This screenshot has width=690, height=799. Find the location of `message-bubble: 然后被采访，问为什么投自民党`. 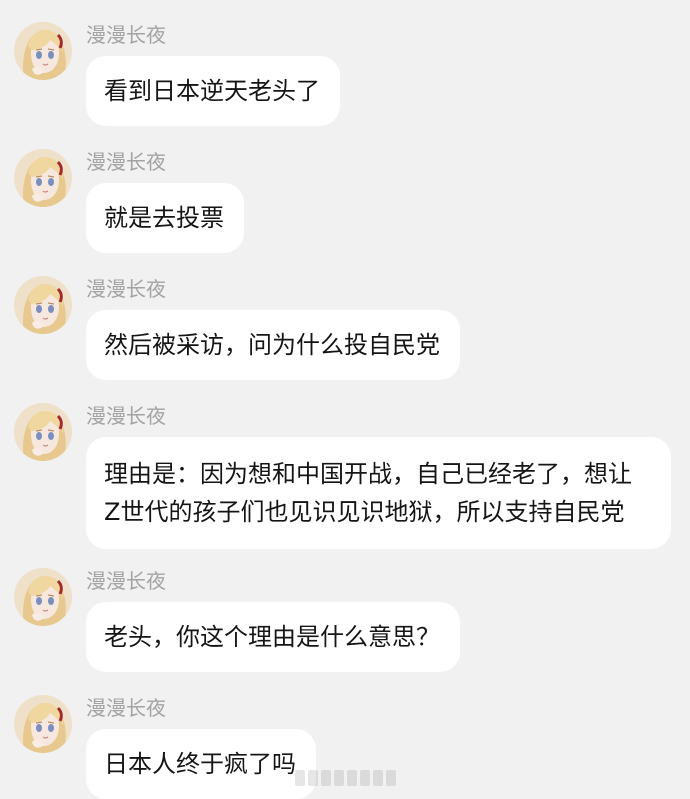

message-bubble: 然后被采访，问为什么投自民党 is located at coordinates (273, 345).